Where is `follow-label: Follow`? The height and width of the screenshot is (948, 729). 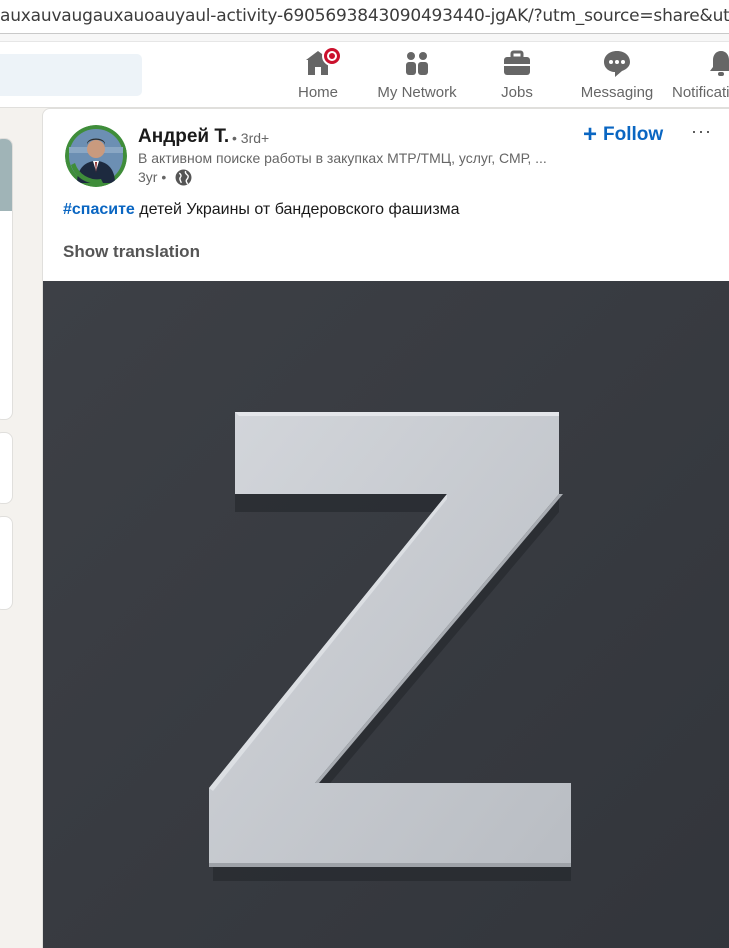 follow-label: Follow is located at coordinates (633, 134).